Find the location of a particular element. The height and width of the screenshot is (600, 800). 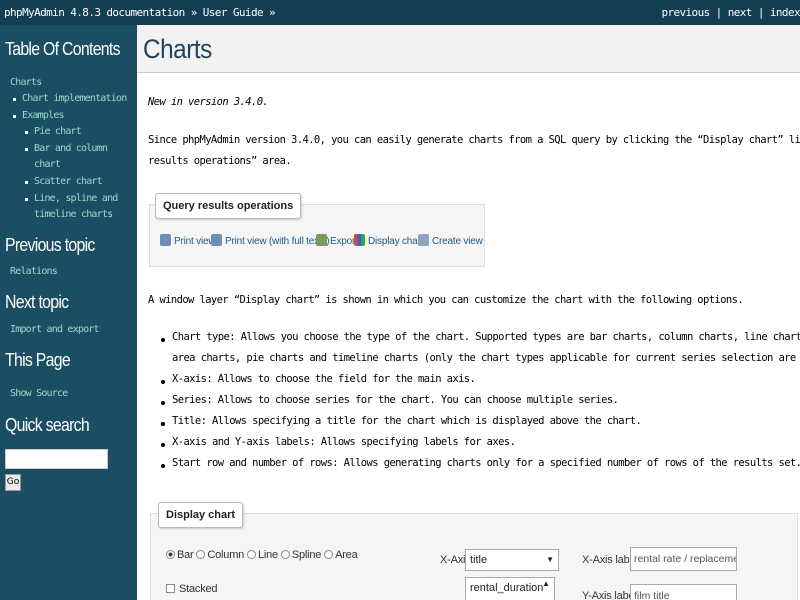

radio-area is located at coordinates (329, 554).